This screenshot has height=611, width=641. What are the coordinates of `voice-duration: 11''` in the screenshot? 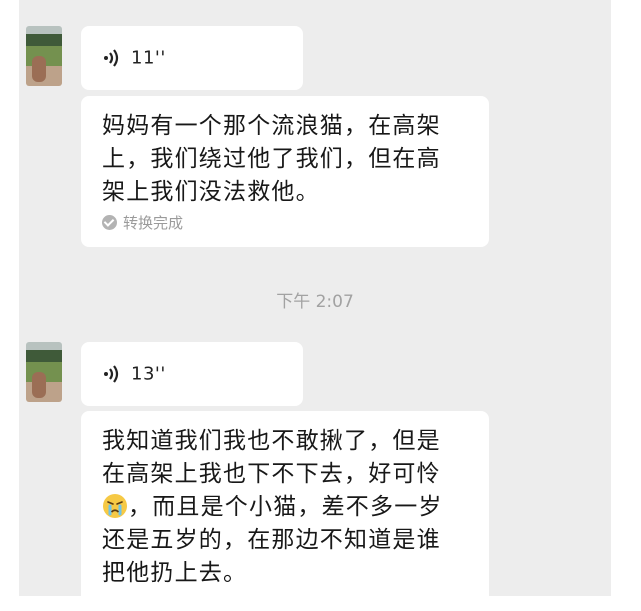 It's located at (148, 58).